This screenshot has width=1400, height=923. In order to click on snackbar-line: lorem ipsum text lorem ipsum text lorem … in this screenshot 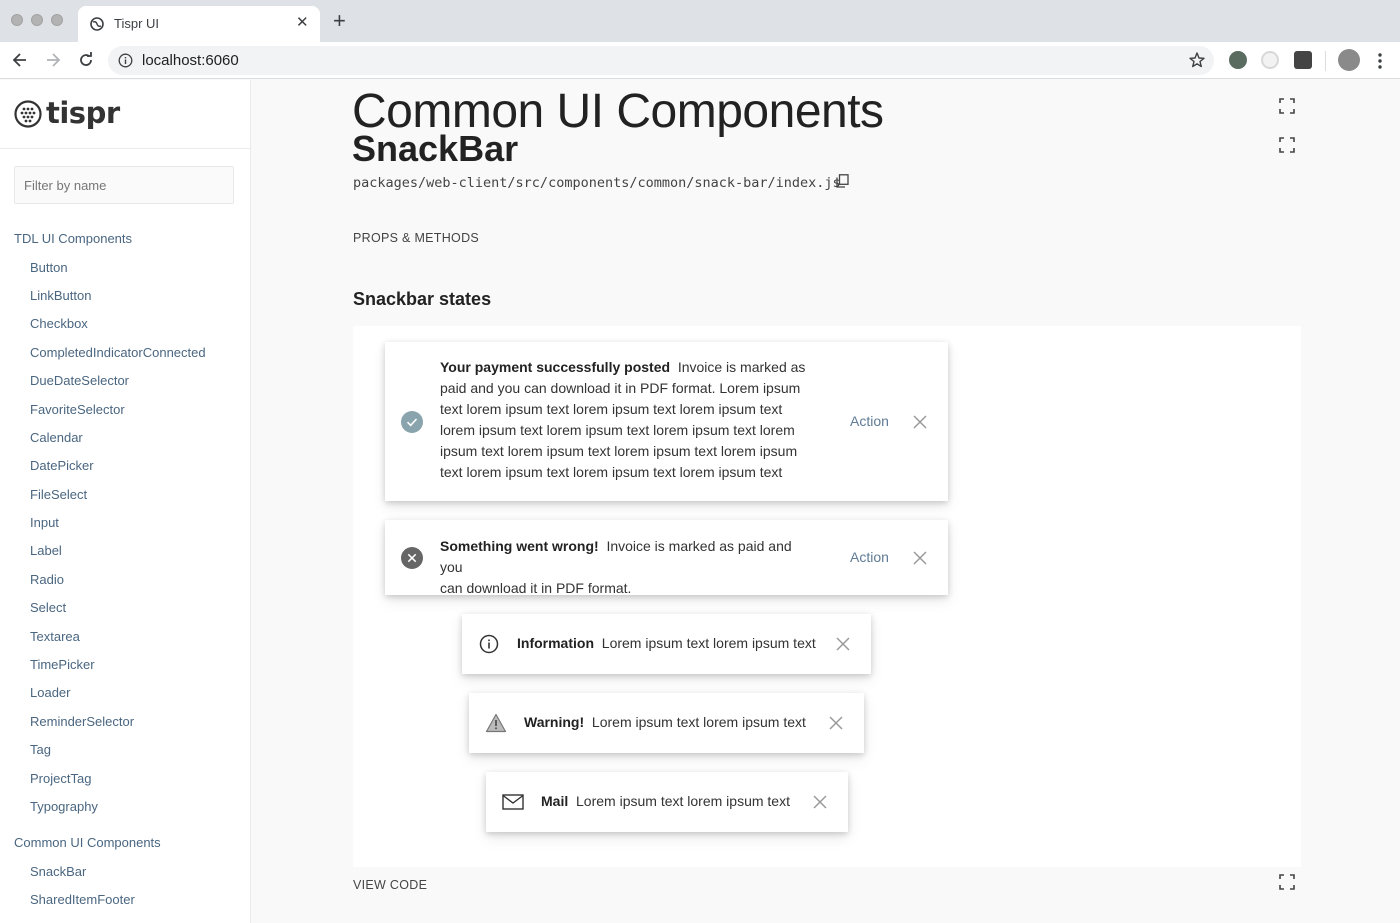, I will do `click(617, 430)`.